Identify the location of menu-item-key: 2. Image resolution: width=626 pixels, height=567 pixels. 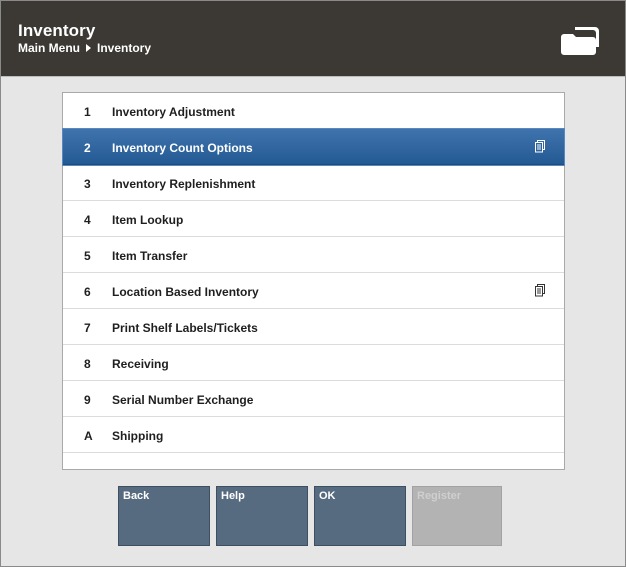
(87, 148).